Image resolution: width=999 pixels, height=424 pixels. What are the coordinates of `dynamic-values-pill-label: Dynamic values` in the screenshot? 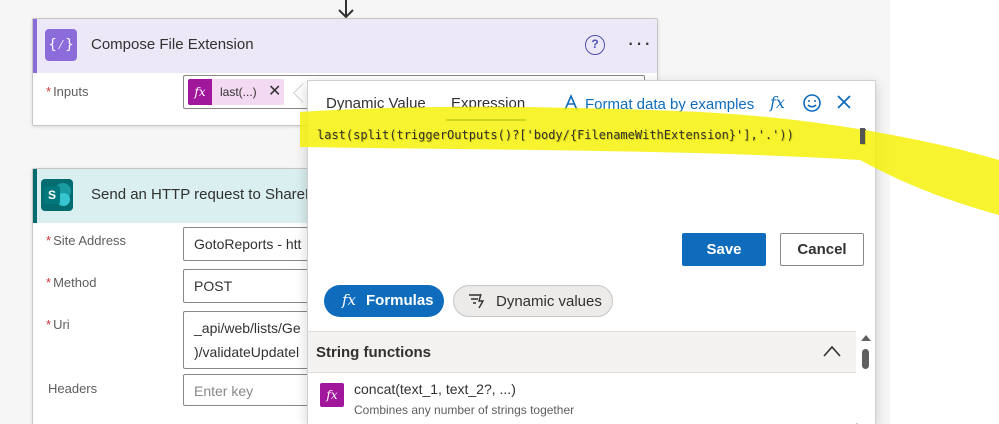 It's located at (549, 301).